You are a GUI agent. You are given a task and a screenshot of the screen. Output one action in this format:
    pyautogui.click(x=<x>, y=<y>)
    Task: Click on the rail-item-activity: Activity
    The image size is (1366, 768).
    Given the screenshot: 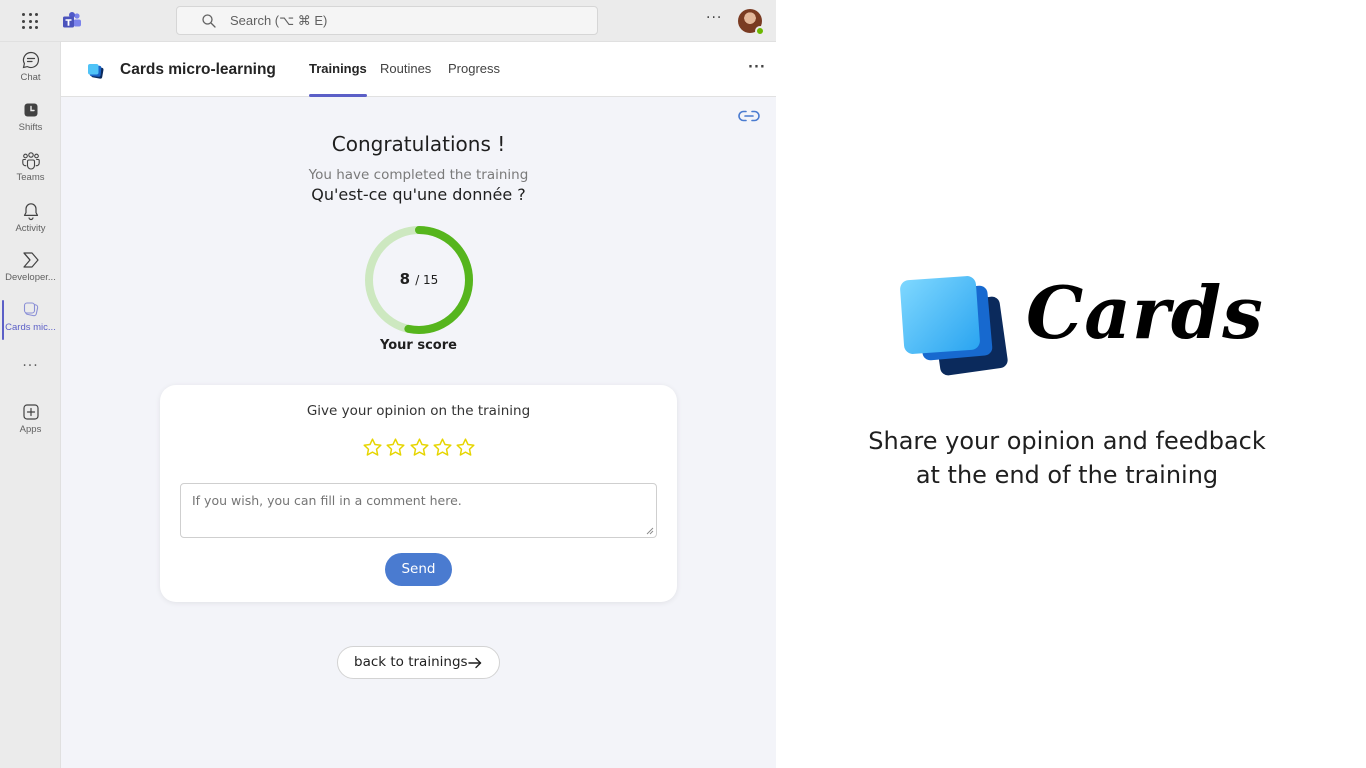 What is the action you would take?
    pyautogui.click(x=30, y=224)
    